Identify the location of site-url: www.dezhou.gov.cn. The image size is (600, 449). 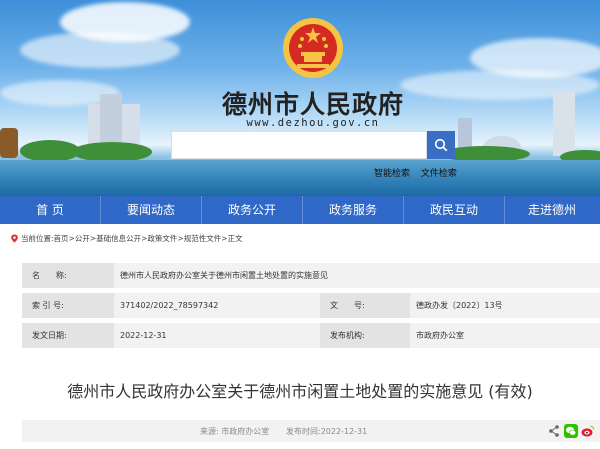
(313, 123).